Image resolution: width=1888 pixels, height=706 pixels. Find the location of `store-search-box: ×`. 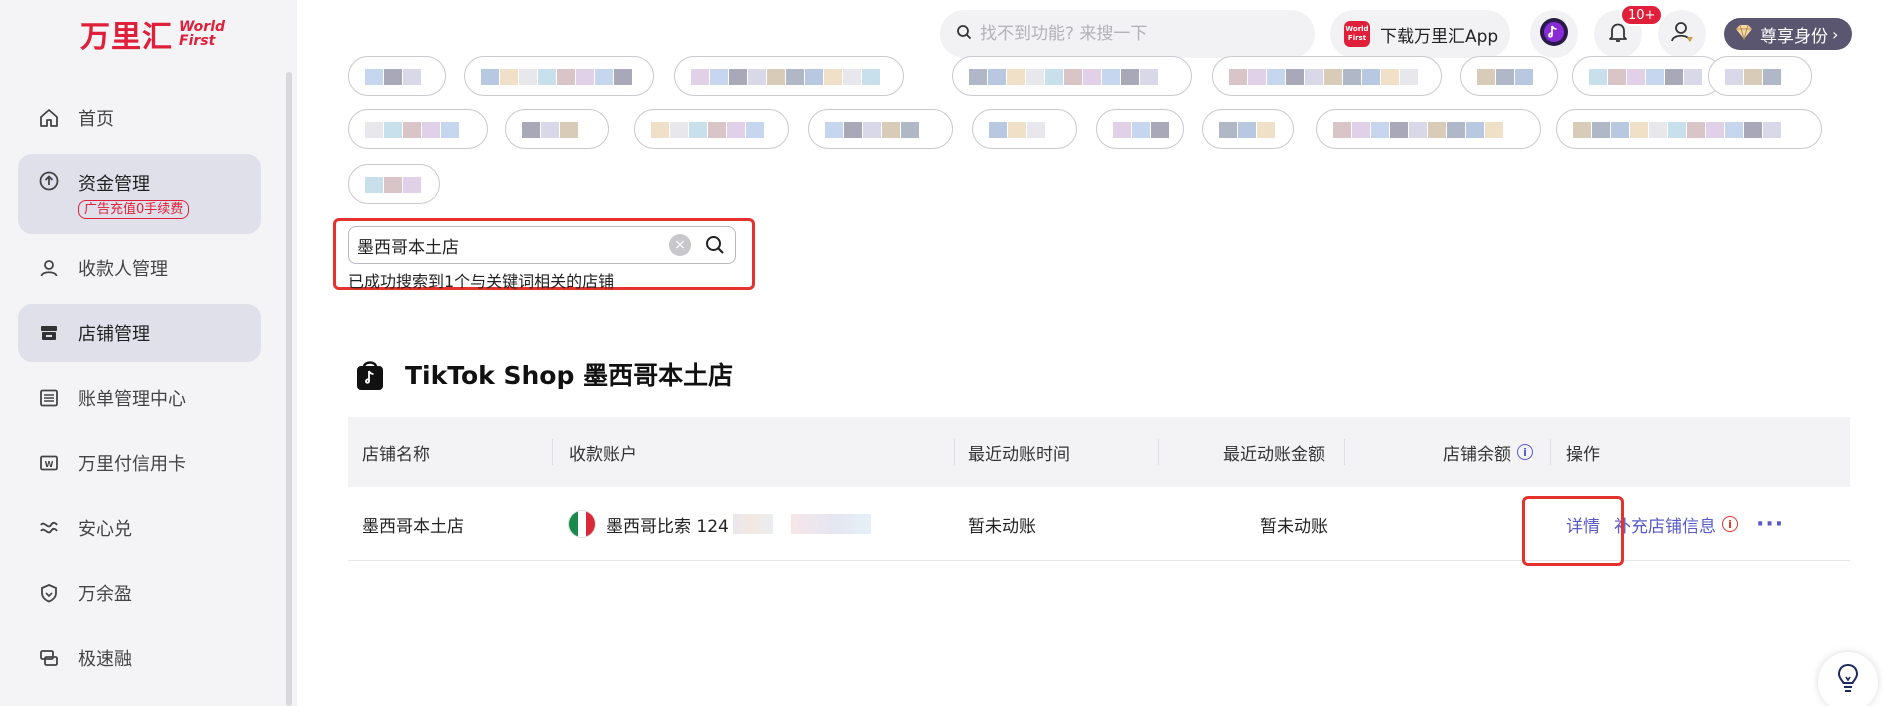

store-search-box: × is located at coordinates (542, 245).